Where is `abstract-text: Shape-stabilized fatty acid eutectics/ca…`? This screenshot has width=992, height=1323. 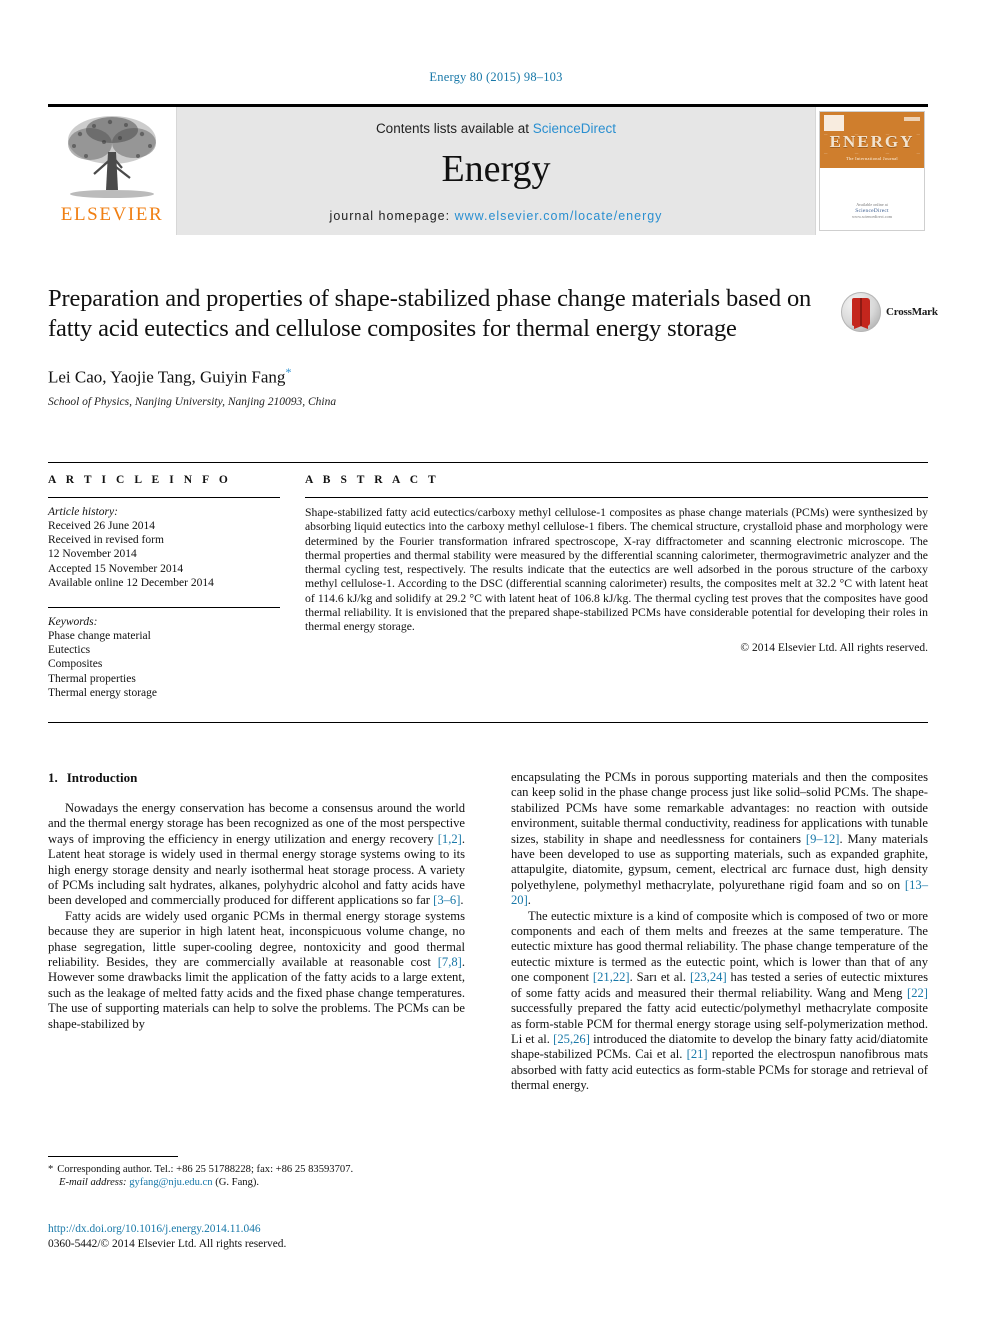
abstract-text: Shape-stabilized fatty acid eutectics/ca… is located at coordinates (616, 570).